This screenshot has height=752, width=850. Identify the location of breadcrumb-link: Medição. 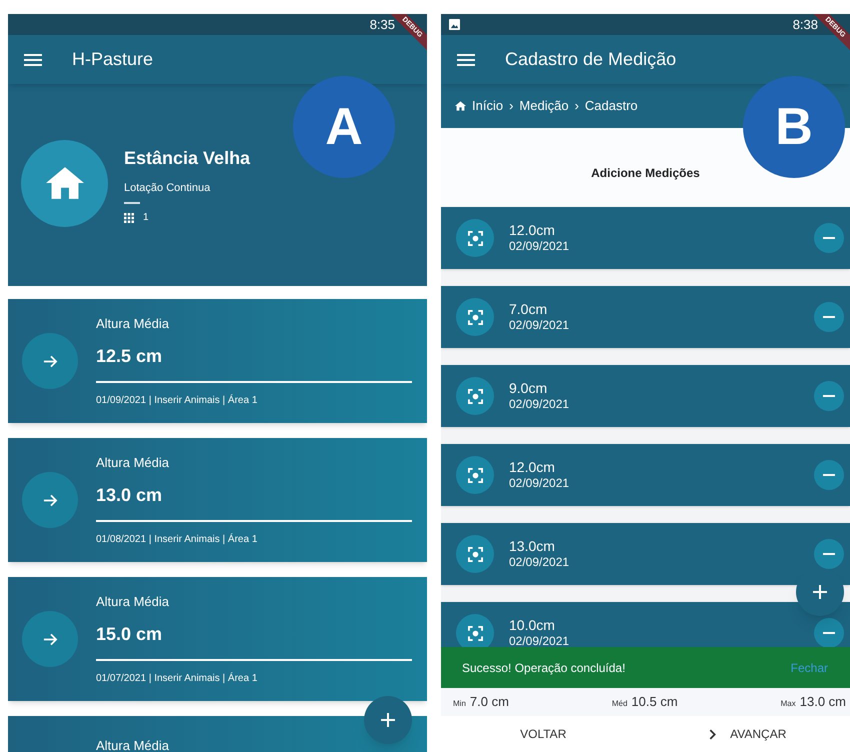
(544, 106).